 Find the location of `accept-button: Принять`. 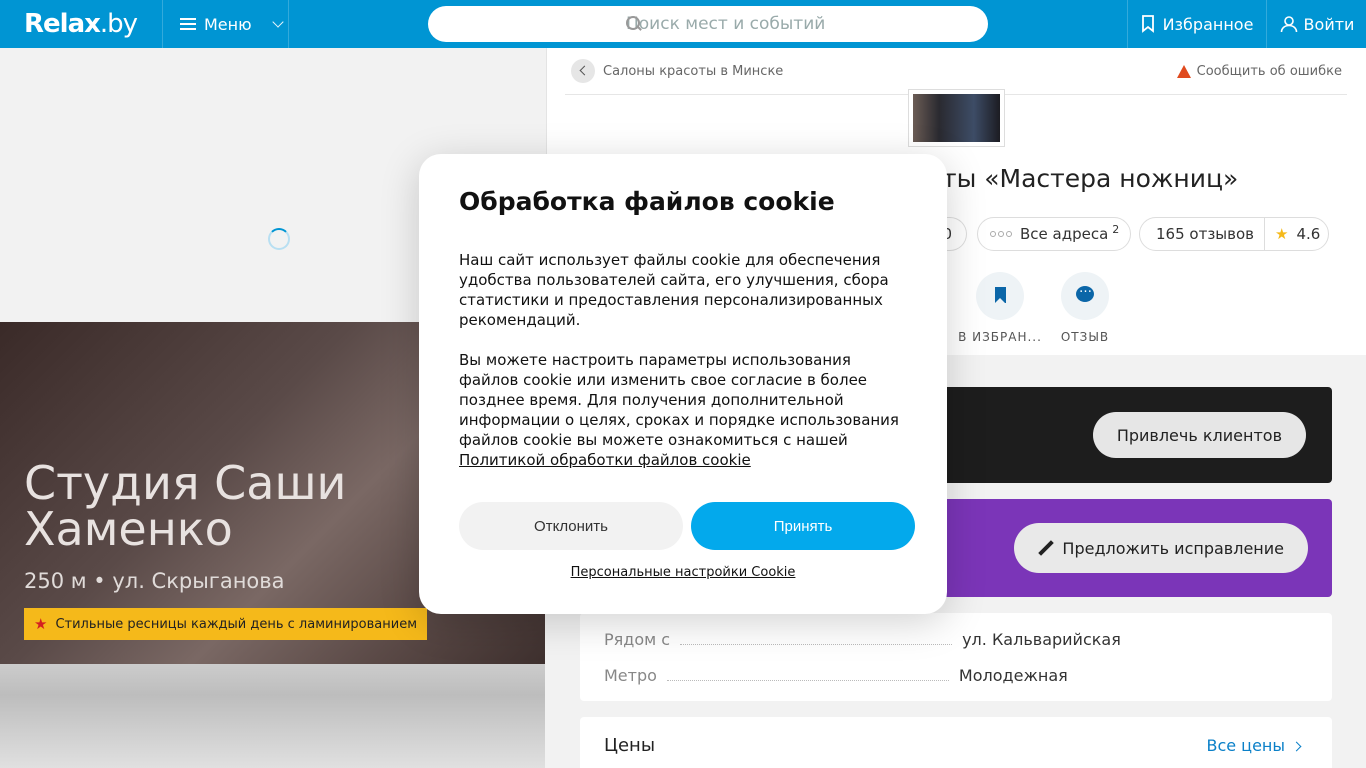

accept-button: Принять is located at coordinates (803, 526).